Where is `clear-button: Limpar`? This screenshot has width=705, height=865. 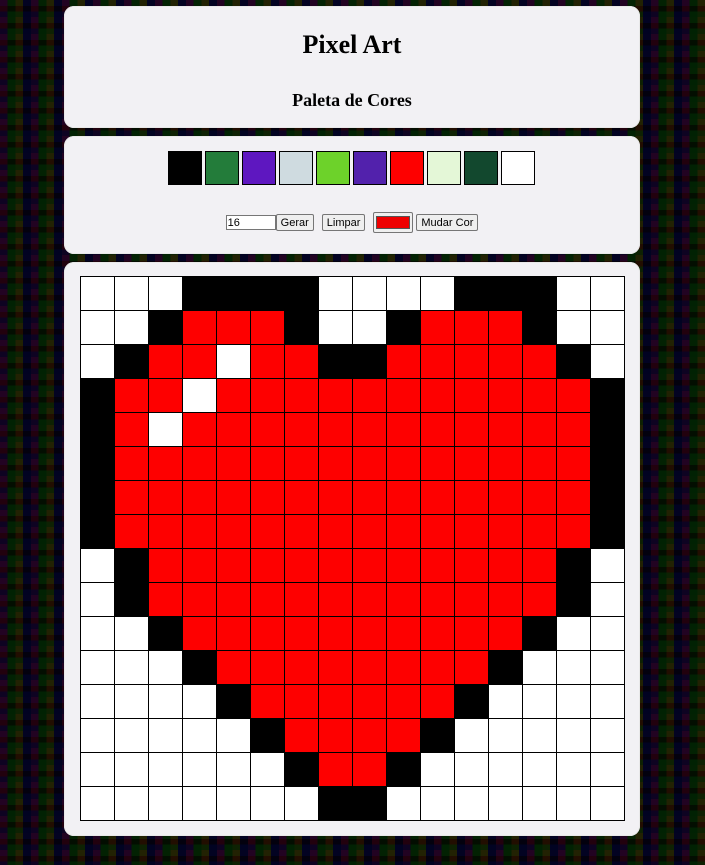 clear-button: Limpar is located at coordinates (343, 222).